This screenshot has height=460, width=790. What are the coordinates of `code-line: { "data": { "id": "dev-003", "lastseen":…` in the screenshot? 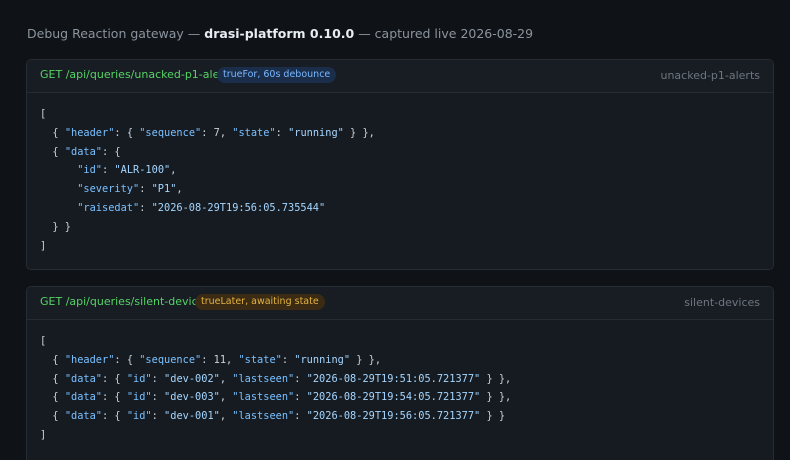 It's located at (276, 397).